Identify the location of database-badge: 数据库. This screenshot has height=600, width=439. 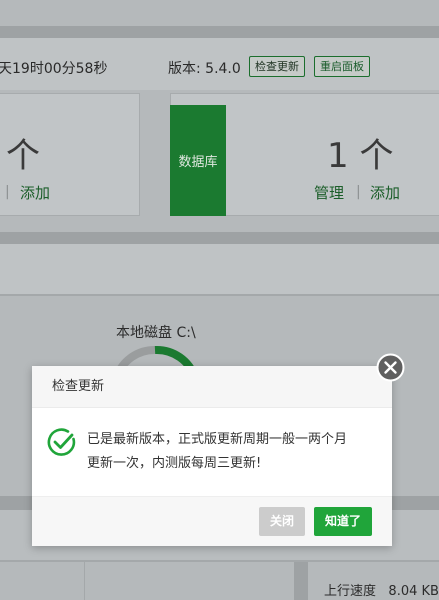
(198, 160).